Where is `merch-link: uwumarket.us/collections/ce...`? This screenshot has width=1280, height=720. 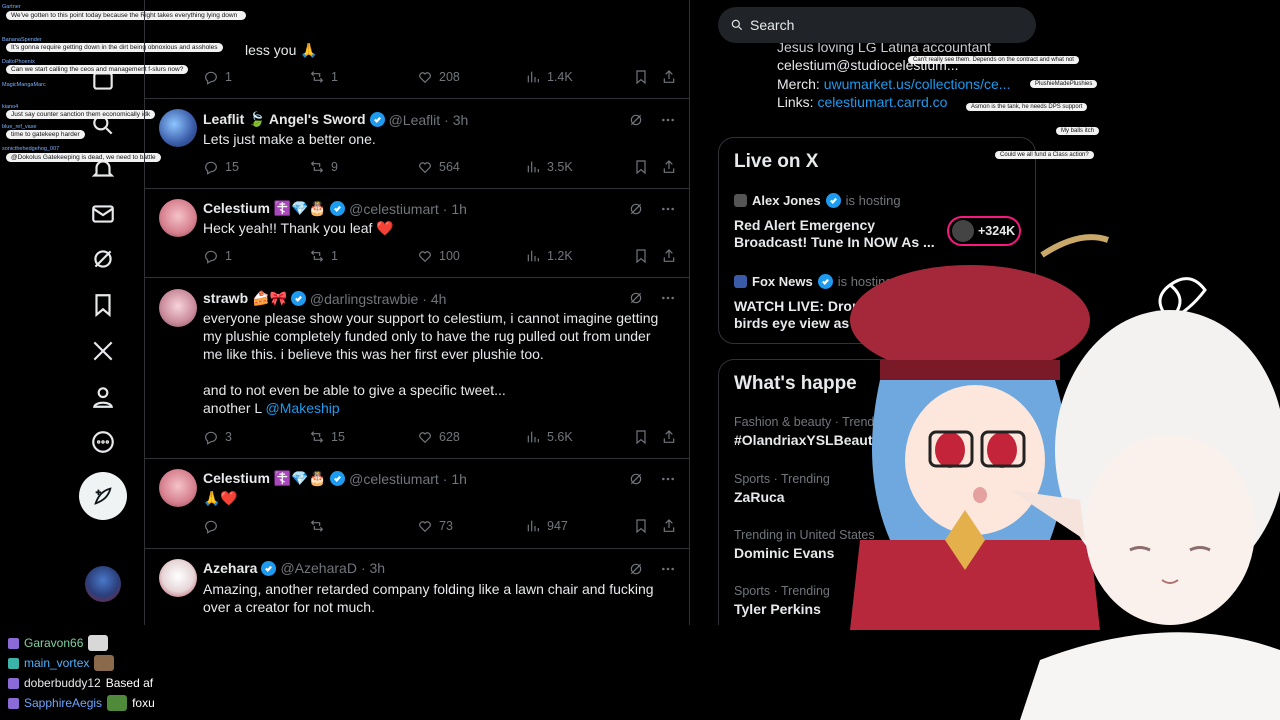 merch-link: uwumarket.us/collections/ce... is located at coordinates (917, 84).